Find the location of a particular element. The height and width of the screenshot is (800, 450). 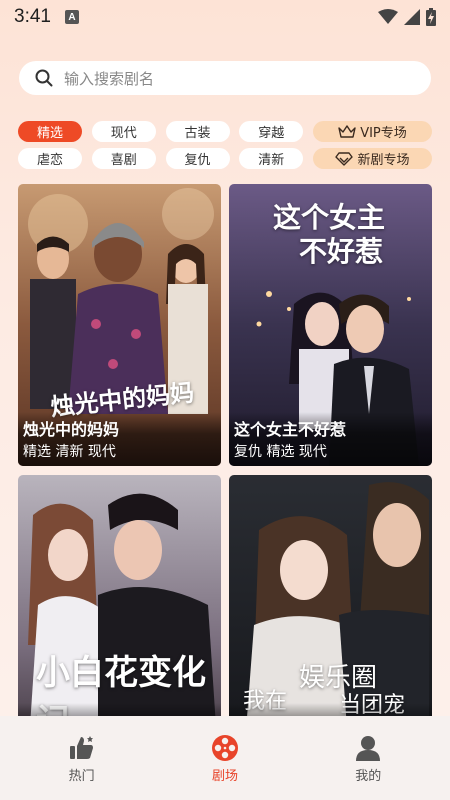

chip-row: 虐恋 喜剧 复仇 清新 新剧专场 is located at coordinates (225, 158).